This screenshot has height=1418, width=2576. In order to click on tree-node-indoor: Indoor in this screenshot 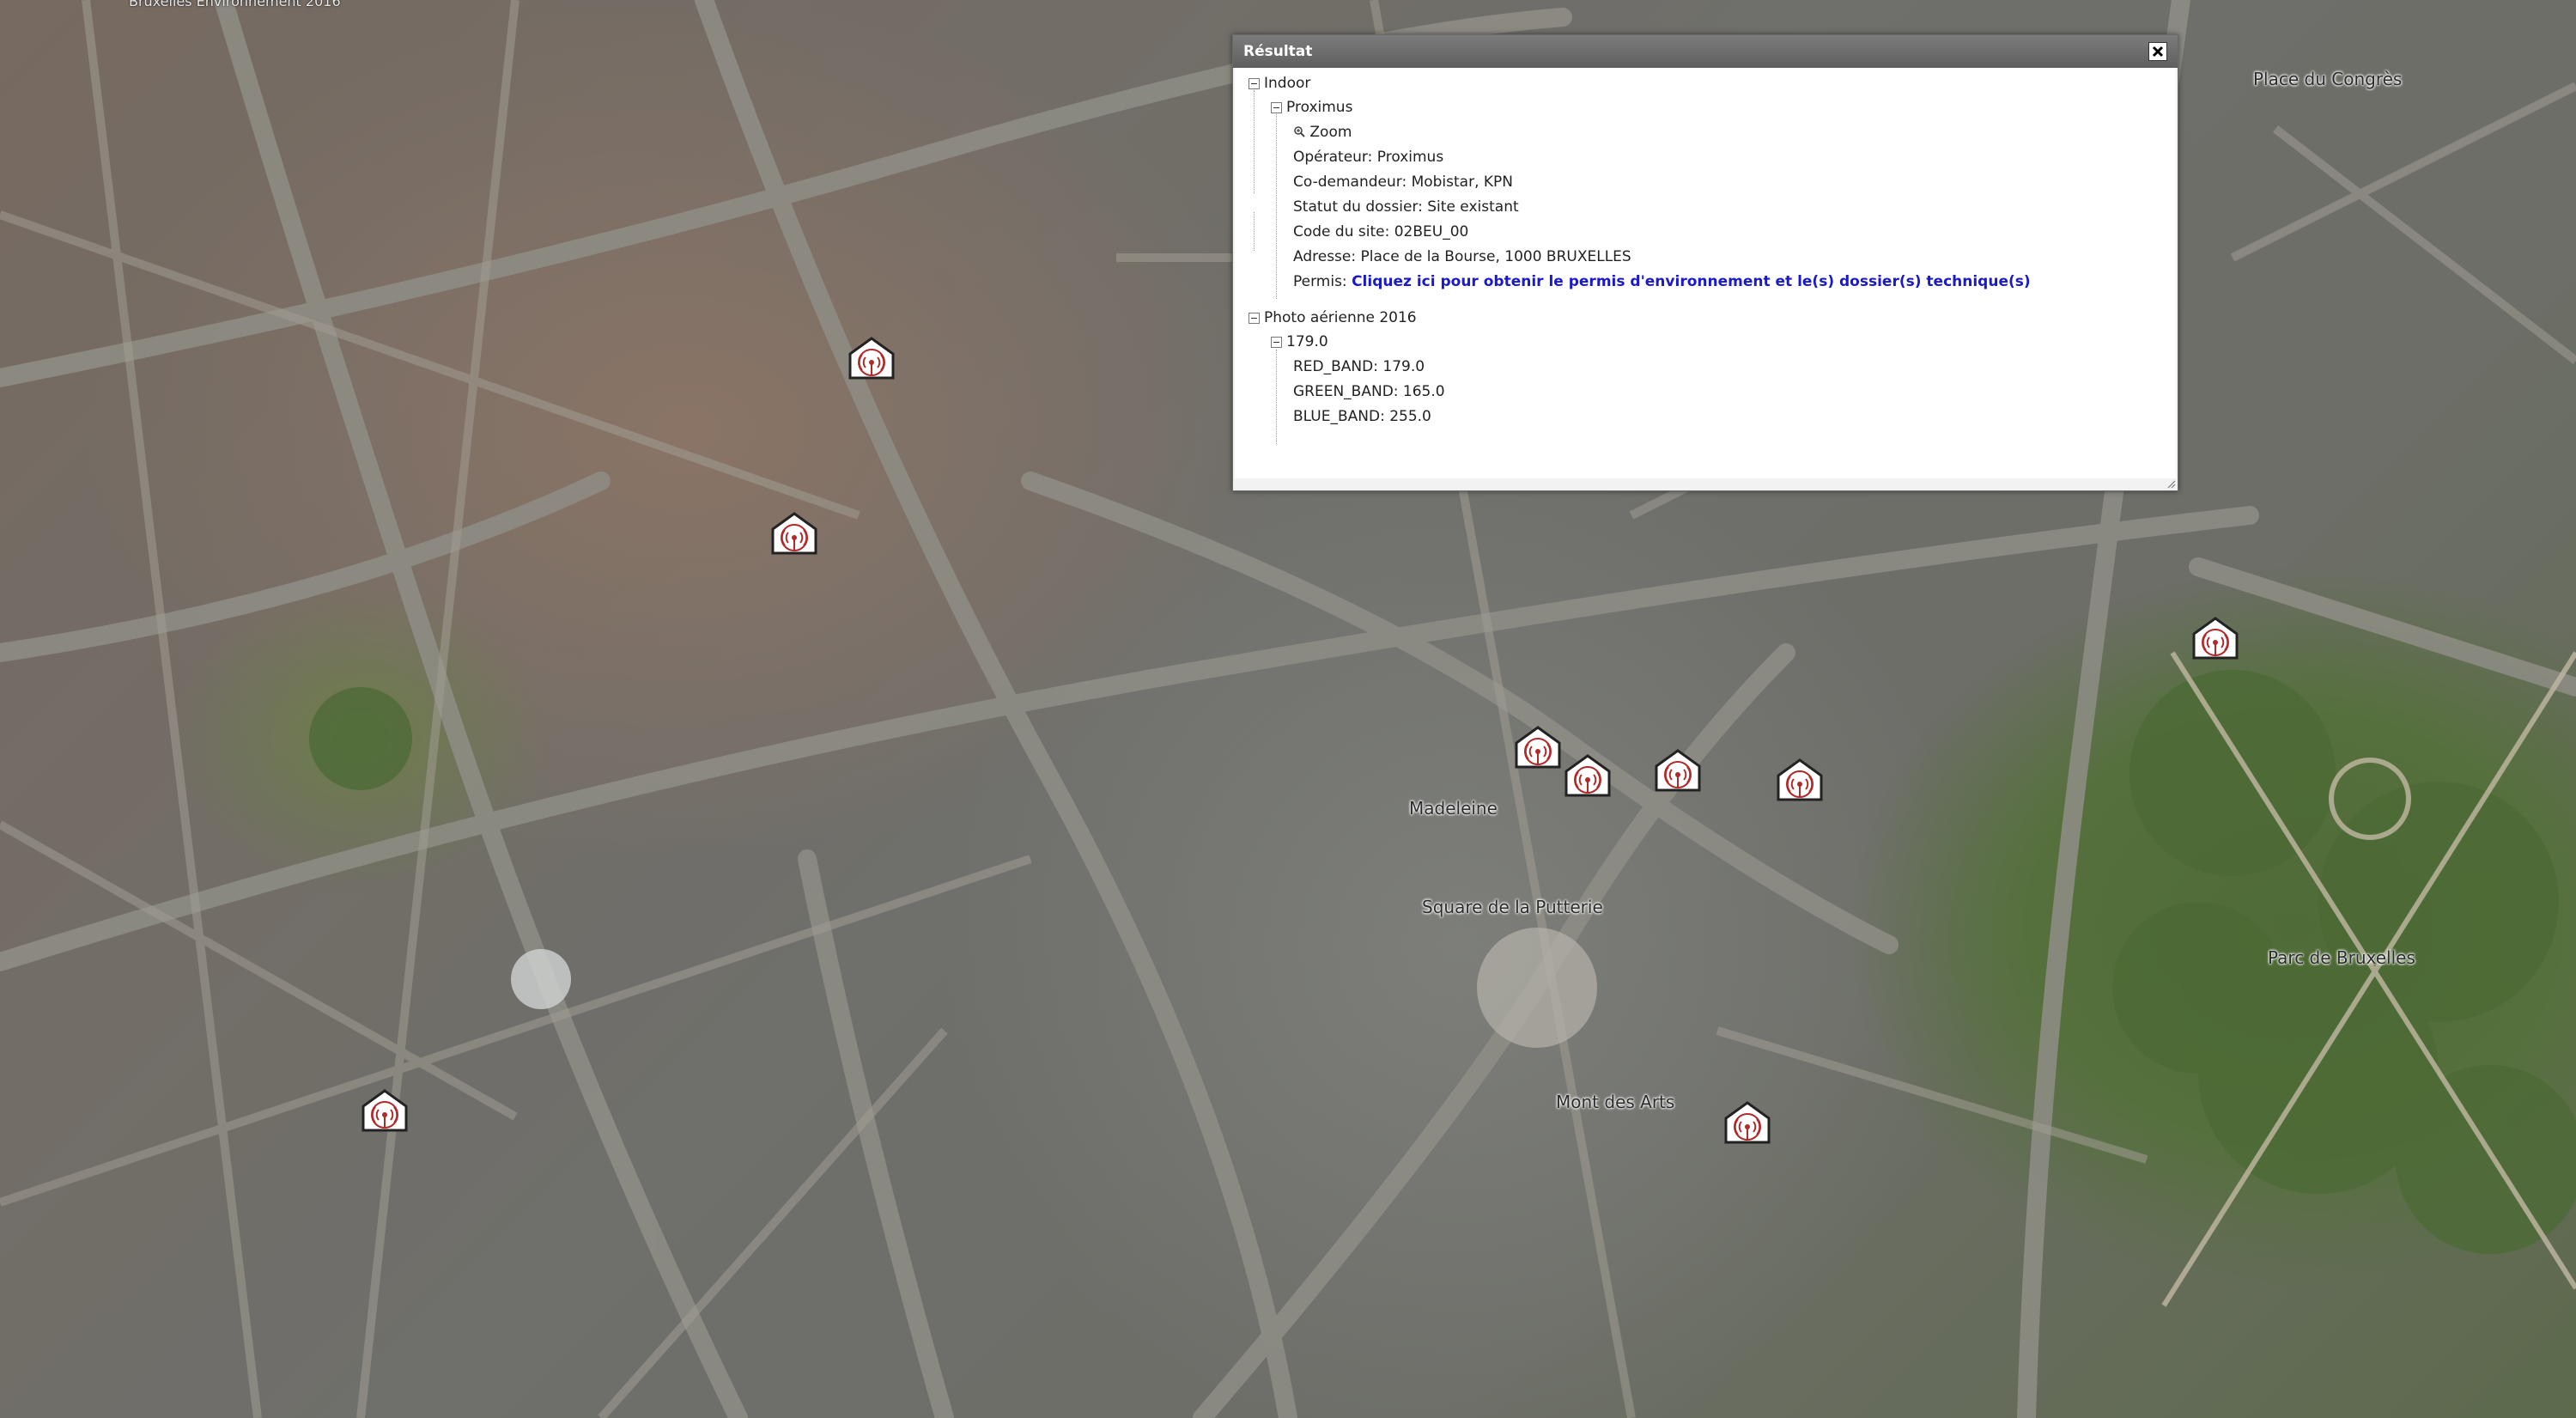, I will do `click(1279, 85)`.